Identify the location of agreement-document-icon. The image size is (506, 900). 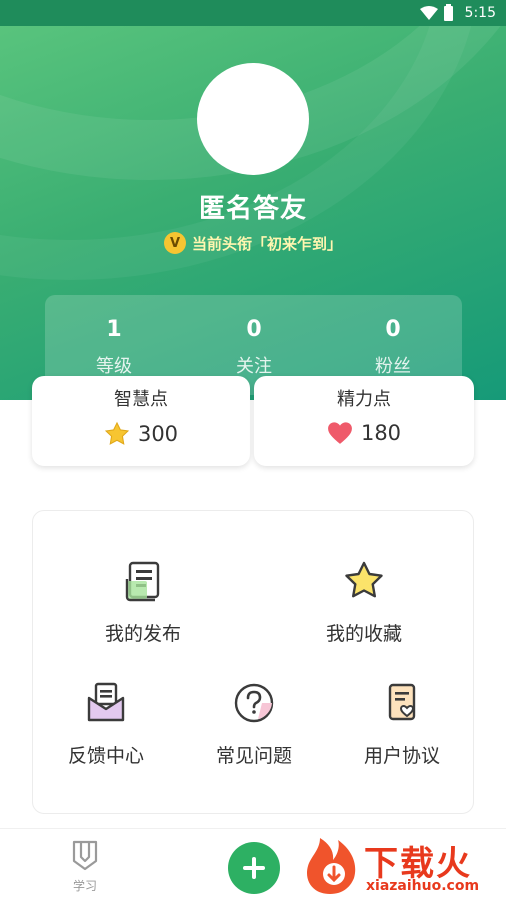
(402, 702).